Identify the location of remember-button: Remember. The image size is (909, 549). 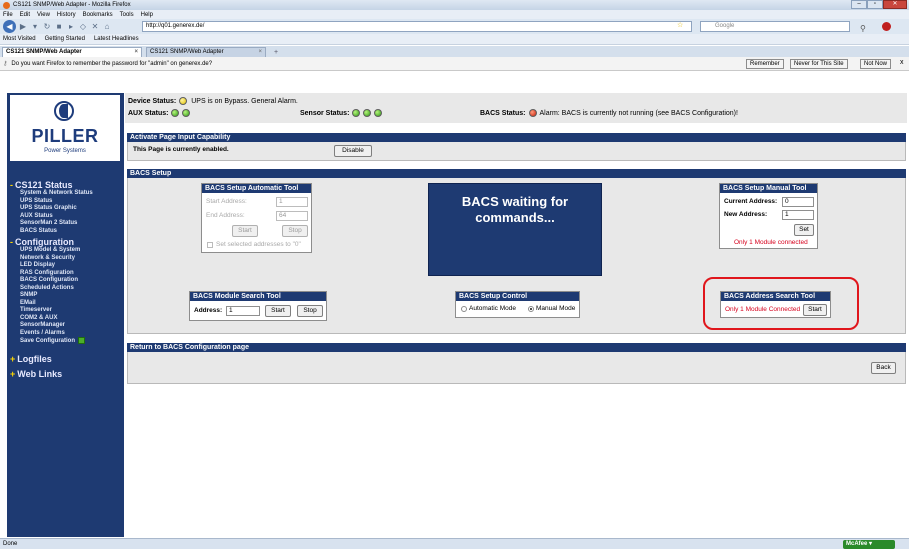
(765, 64).